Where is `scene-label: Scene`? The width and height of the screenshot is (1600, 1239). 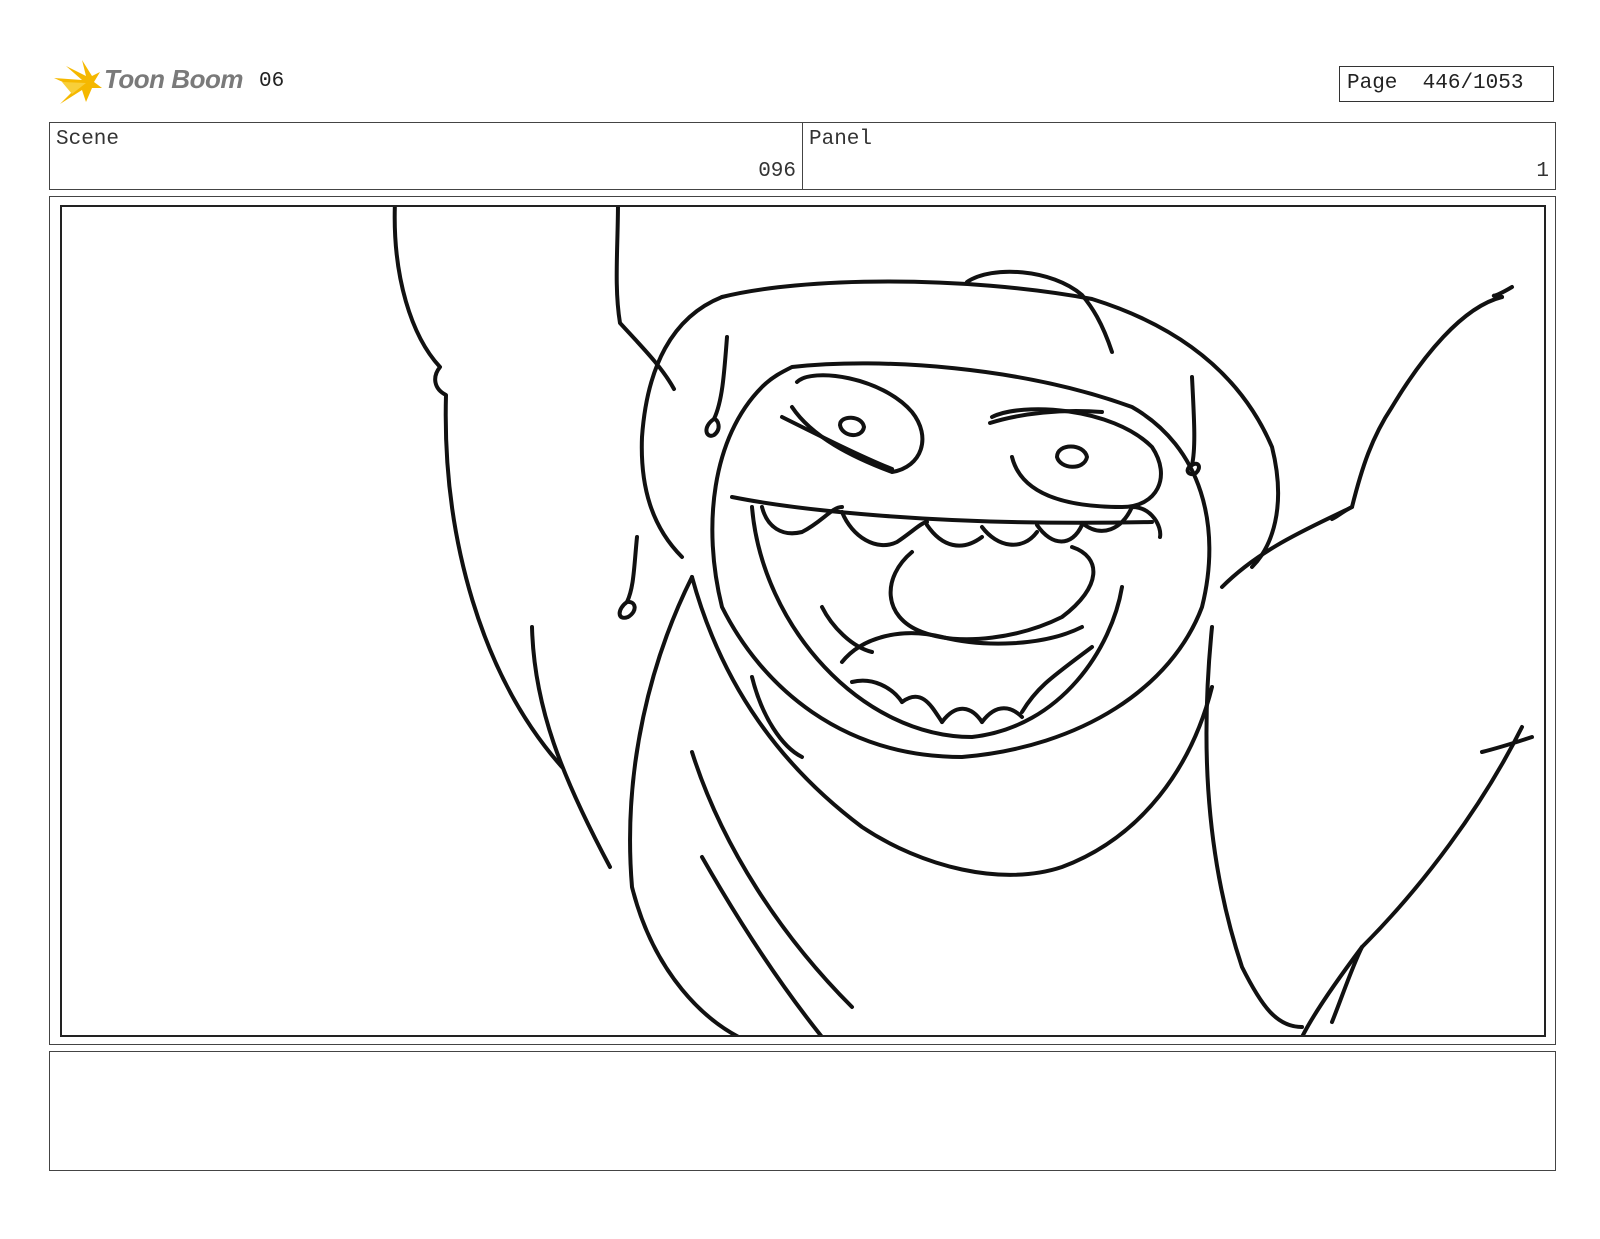
scene-label: Scene is located at coordinates (88, 139).